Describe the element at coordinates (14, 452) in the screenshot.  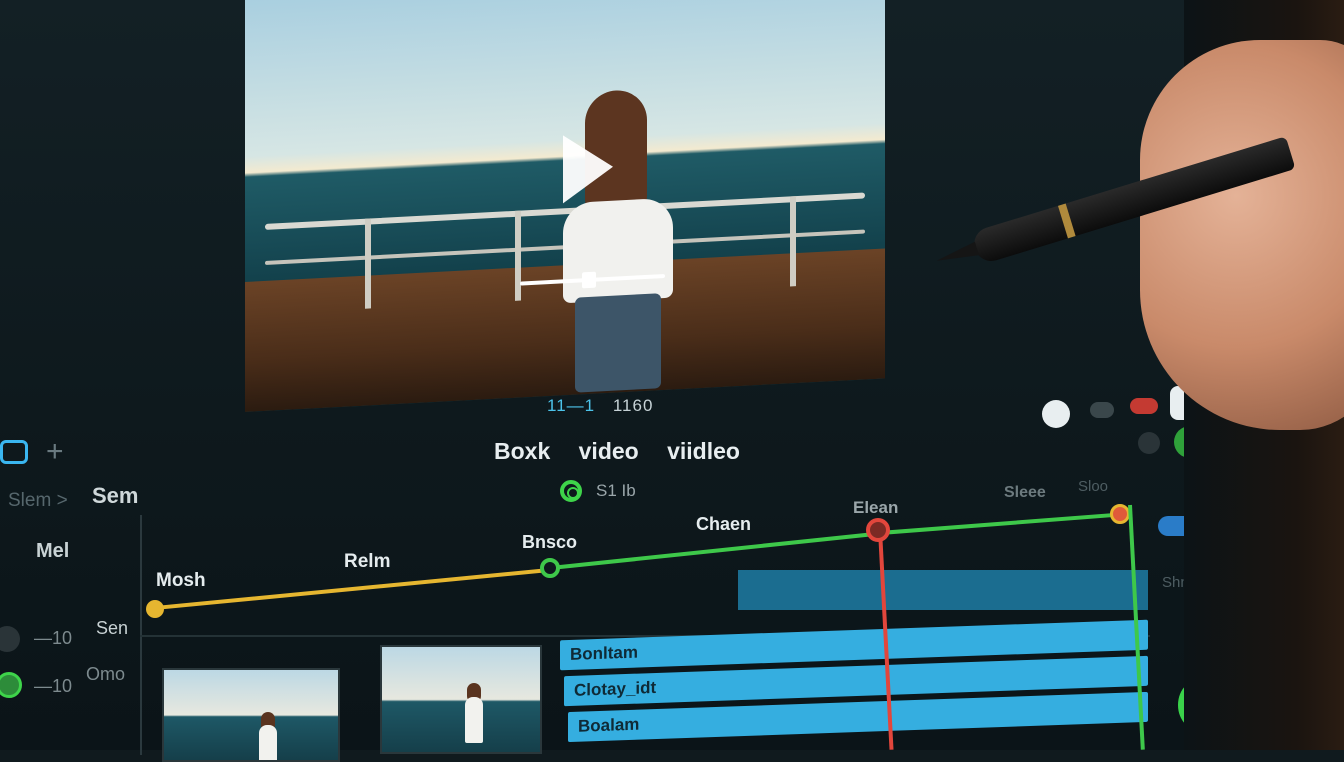
I see `crop-icon` at that location.